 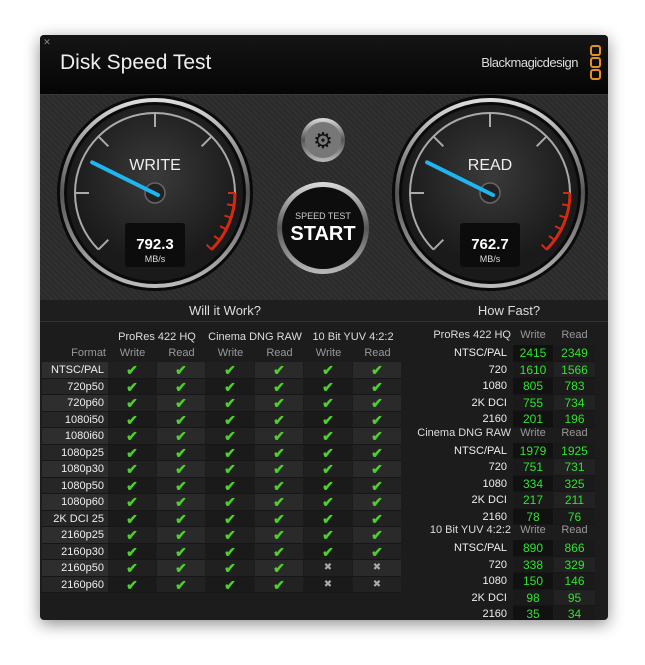 I want to click on group-header: Cinema DNG RAW, so click(x=255, y=337).